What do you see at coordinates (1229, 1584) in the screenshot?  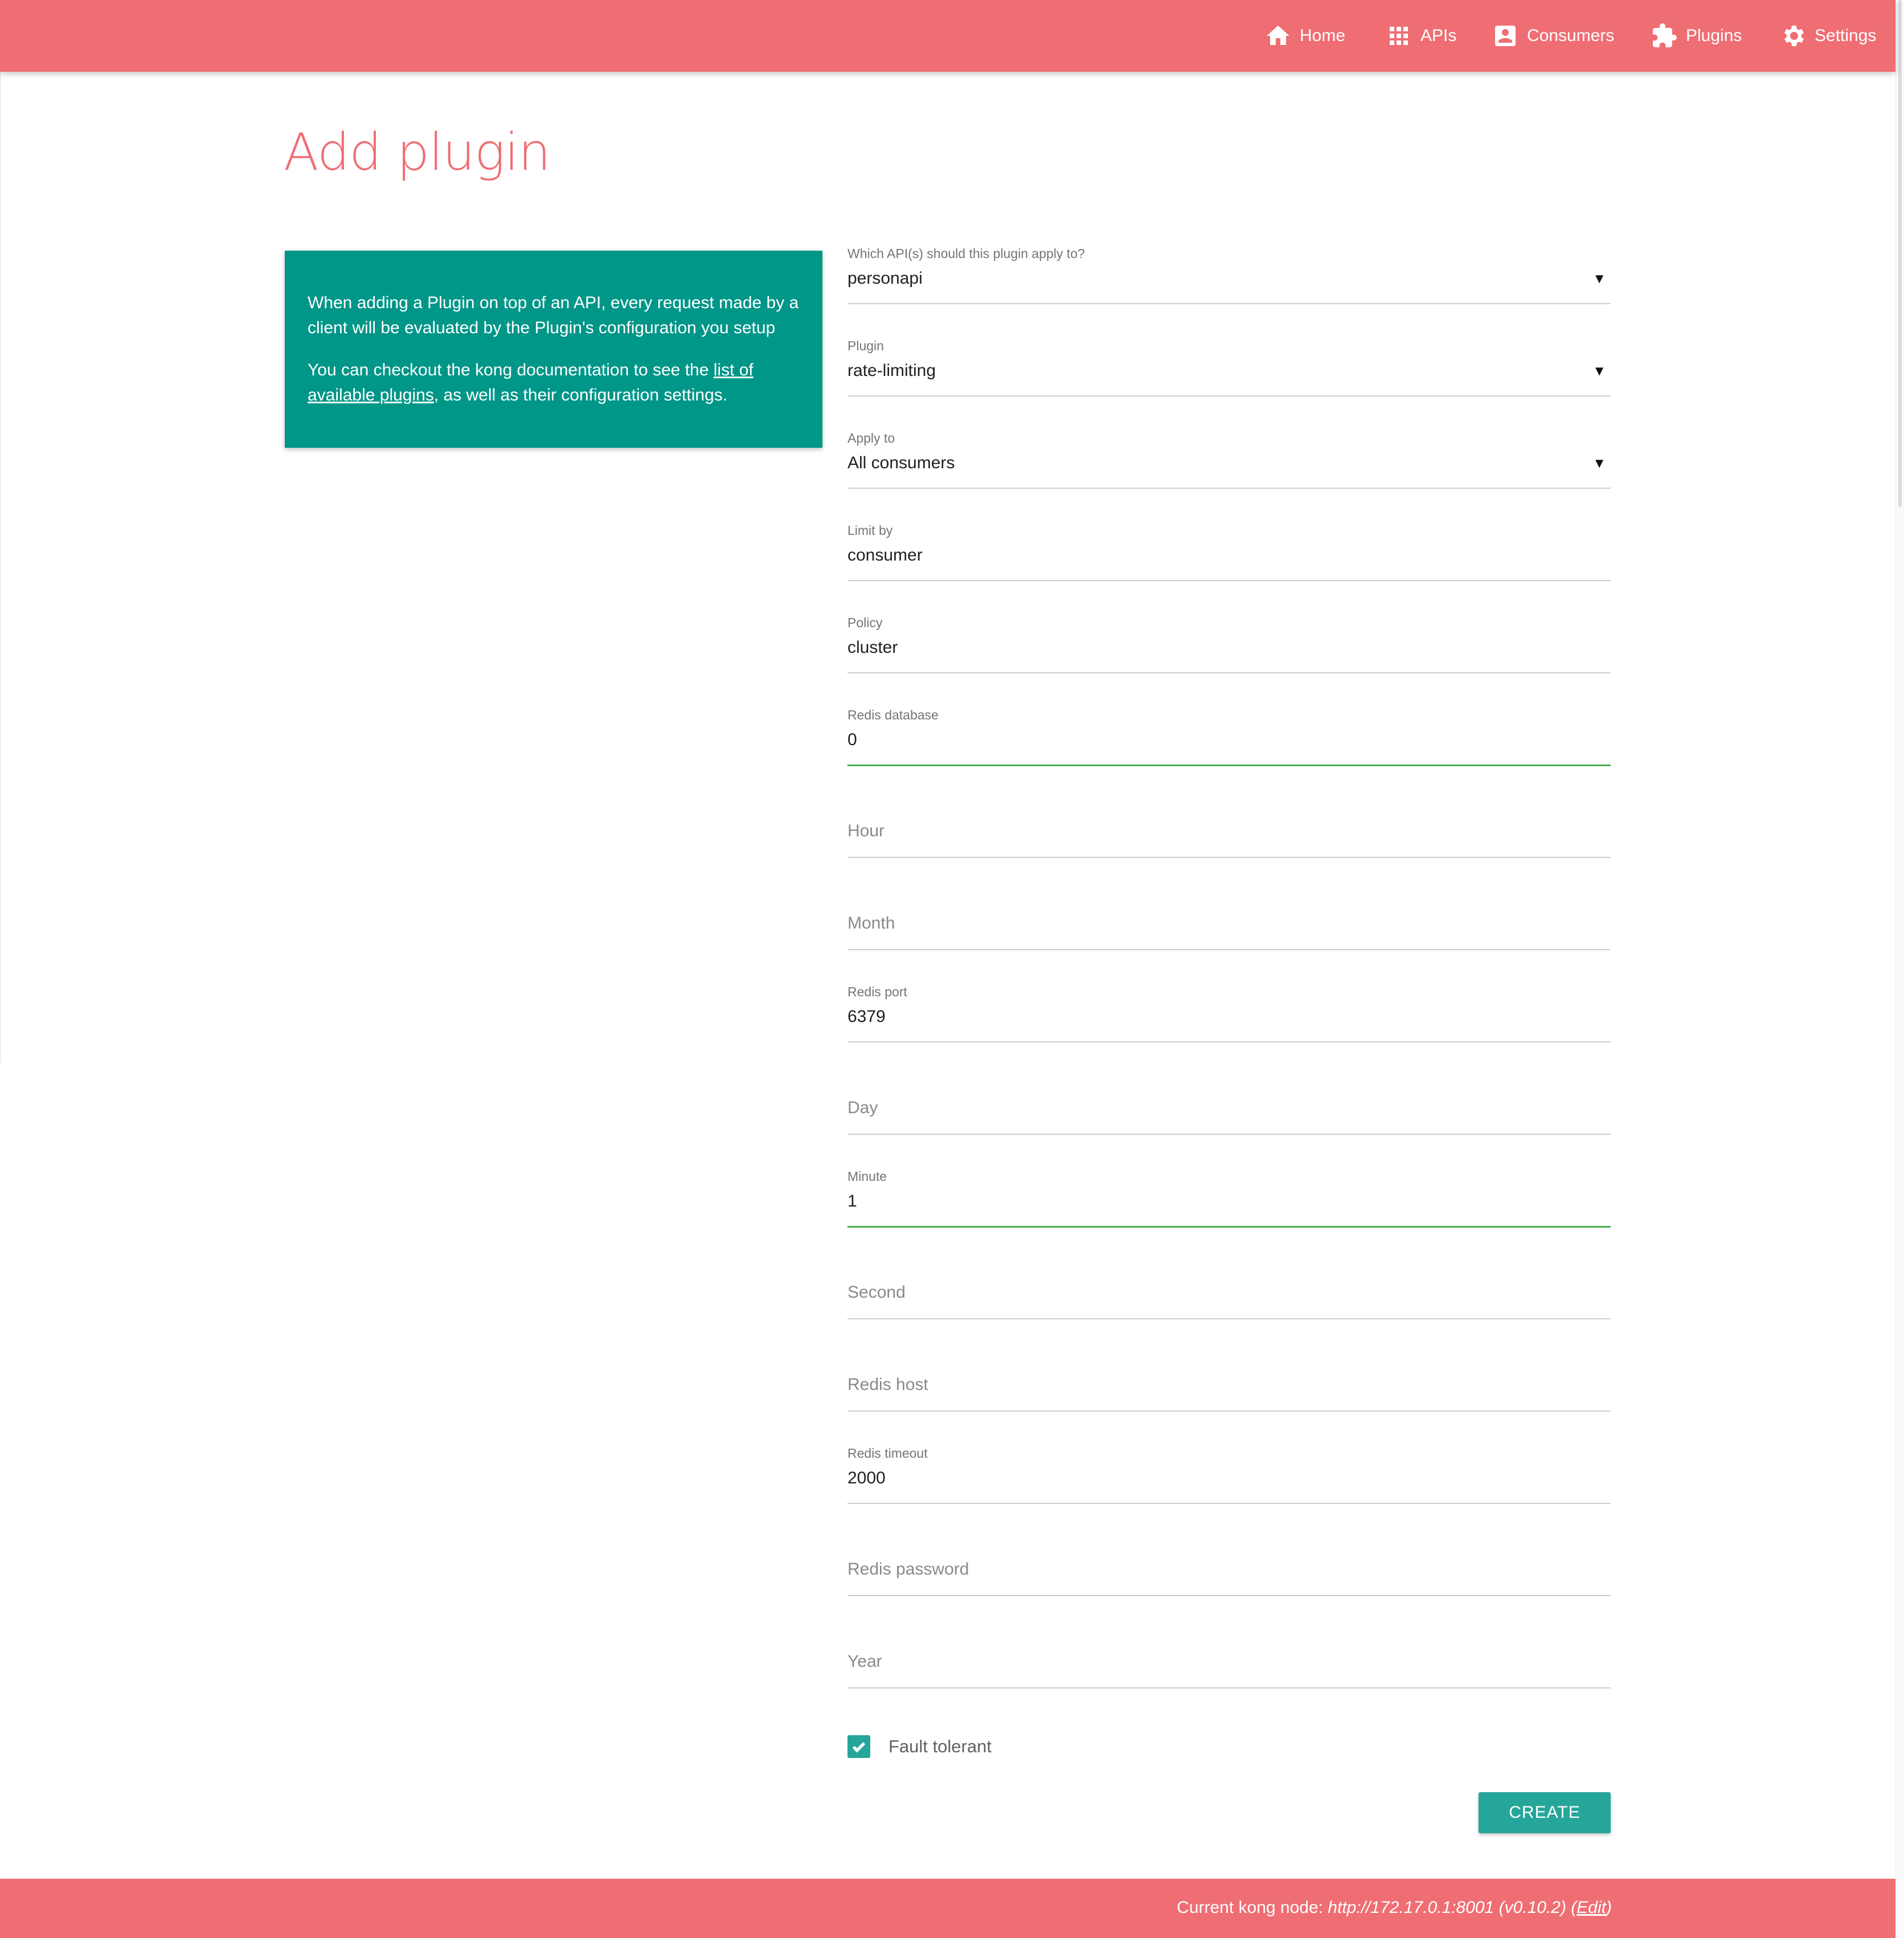 I see `redis-password-field: Redis password` at bounding box center [1229, 1584].